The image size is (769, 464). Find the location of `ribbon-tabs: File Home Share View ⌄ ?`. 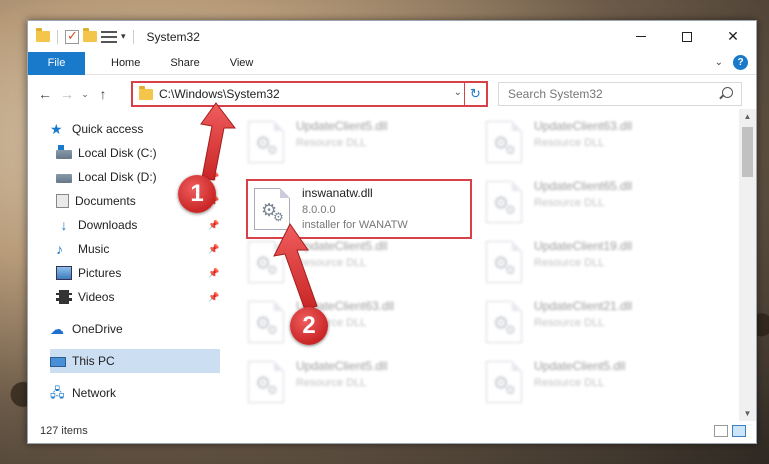

ribbon-tabs: File Home Share View ⌄ ? is located at coordinates (392, 63).